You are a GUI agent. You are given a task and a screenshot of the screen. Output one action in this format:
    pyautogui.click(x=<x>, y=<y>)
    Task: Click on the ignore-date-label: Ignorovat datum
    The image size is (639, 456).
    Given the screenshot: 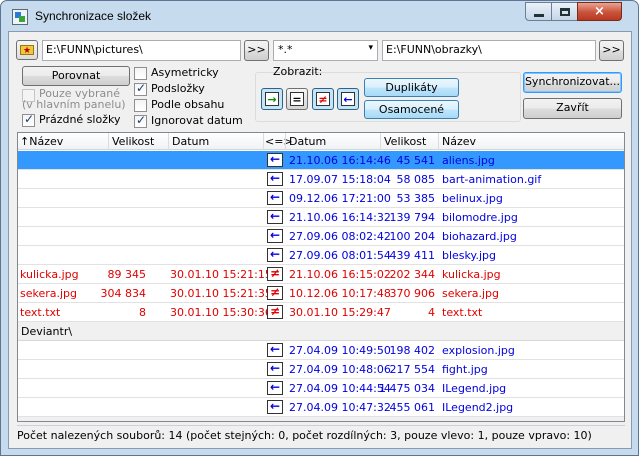 What is the action you would take?
    pyautogui.click(x=197, y=120)
    